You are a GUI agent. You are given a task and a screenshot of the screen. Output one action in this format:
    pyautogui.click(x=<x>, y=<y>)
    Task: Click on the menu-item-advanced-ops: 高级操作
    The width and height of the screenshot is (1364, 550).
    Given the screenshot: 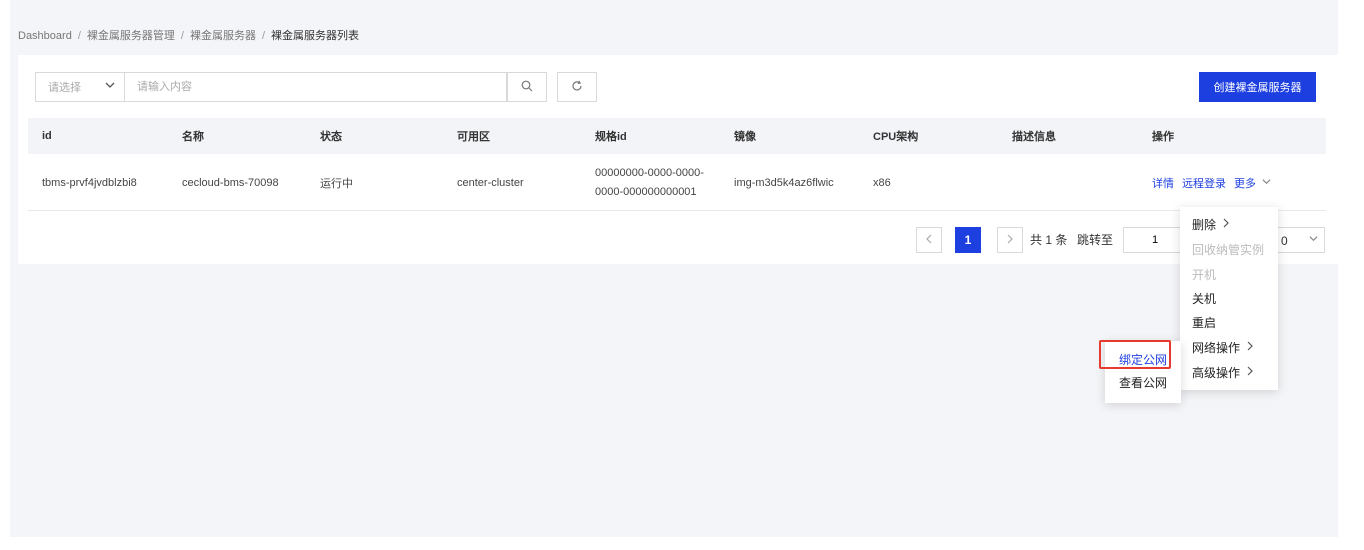 What is the action you would take?
    pyautogui.click(x=1223, y=372)
    